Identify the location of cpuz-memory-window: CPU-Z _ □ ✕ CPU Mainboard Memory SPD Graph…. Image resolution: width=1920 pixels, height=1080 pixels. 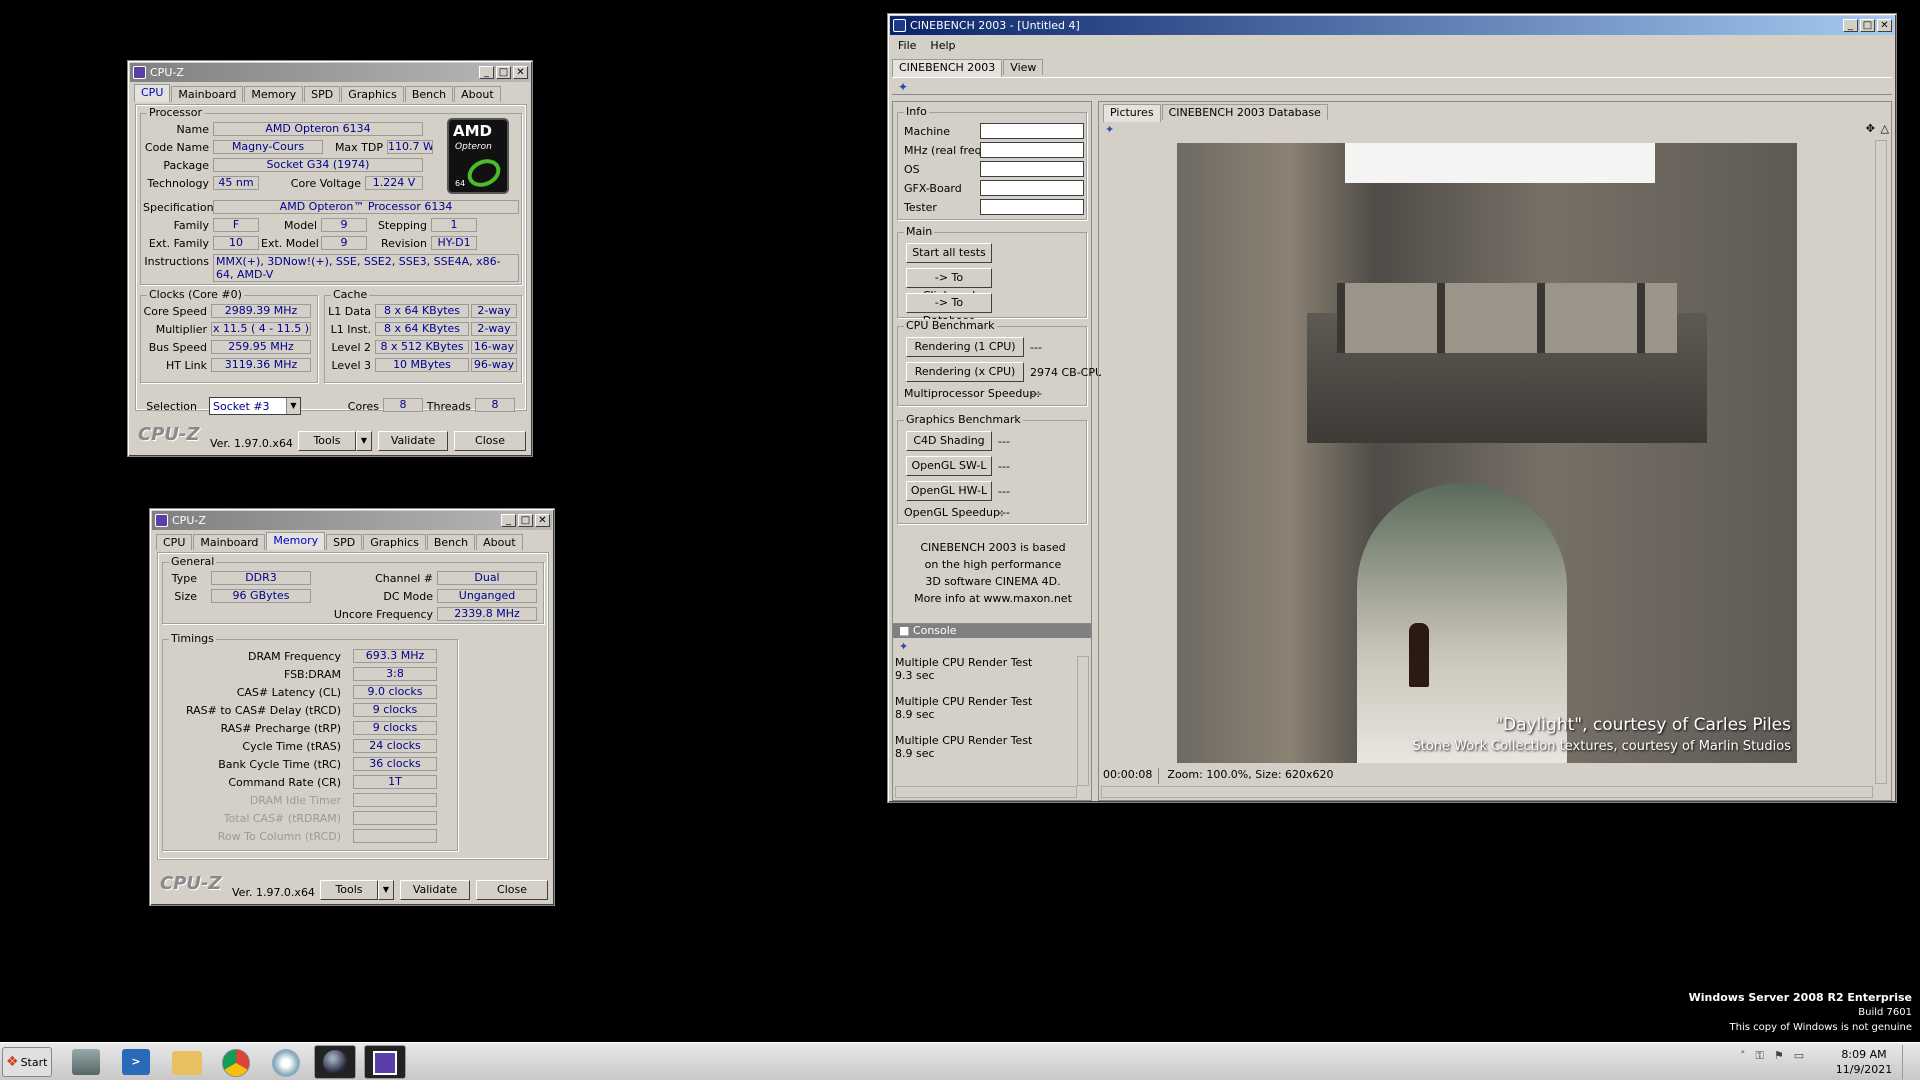
(352, 707).